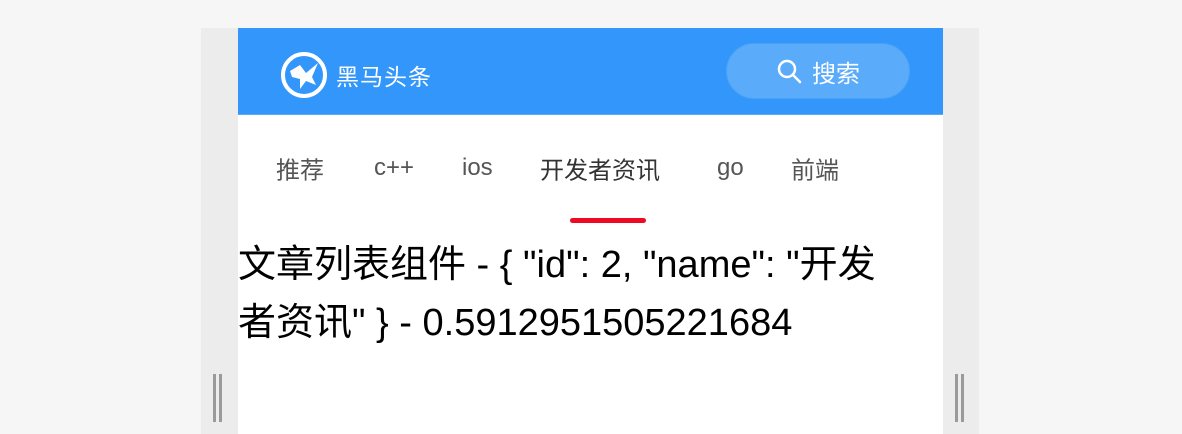 Image resolution: width=1182 pixels, height=434 pixels. Describe the element at coordinates (394, 168) in the screenshot. I see `tab-cpp: c++` at that location.